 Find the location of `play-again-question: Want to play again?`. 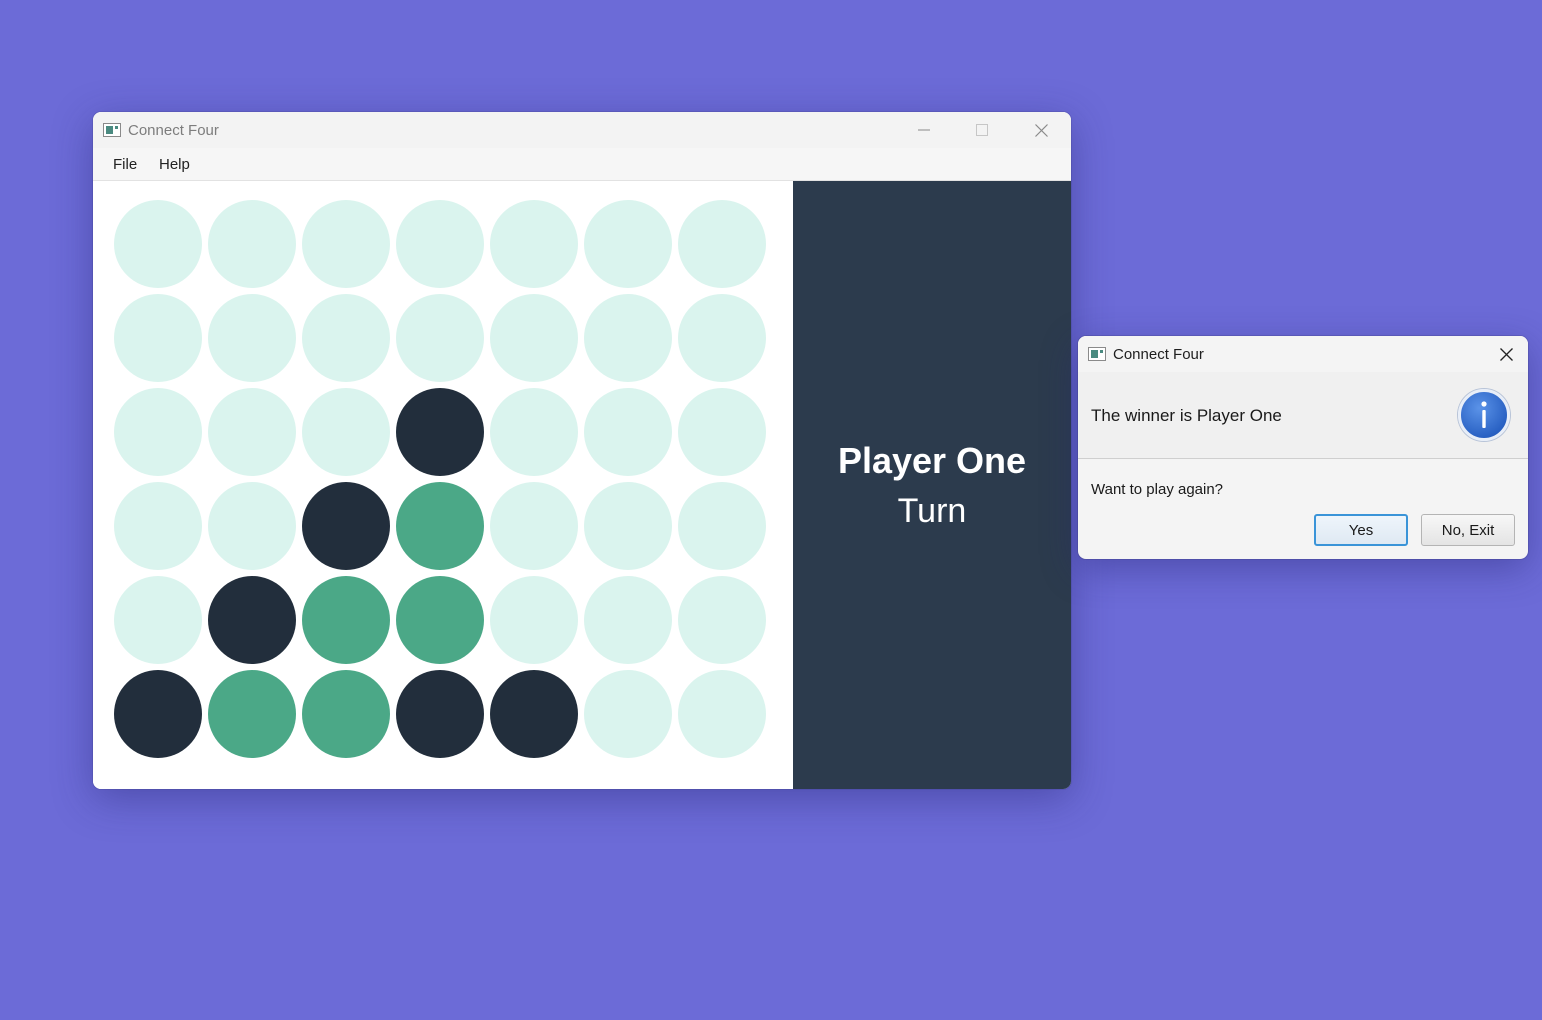

play-again-question: Want to play again? is located at coordinates (1157, 489).